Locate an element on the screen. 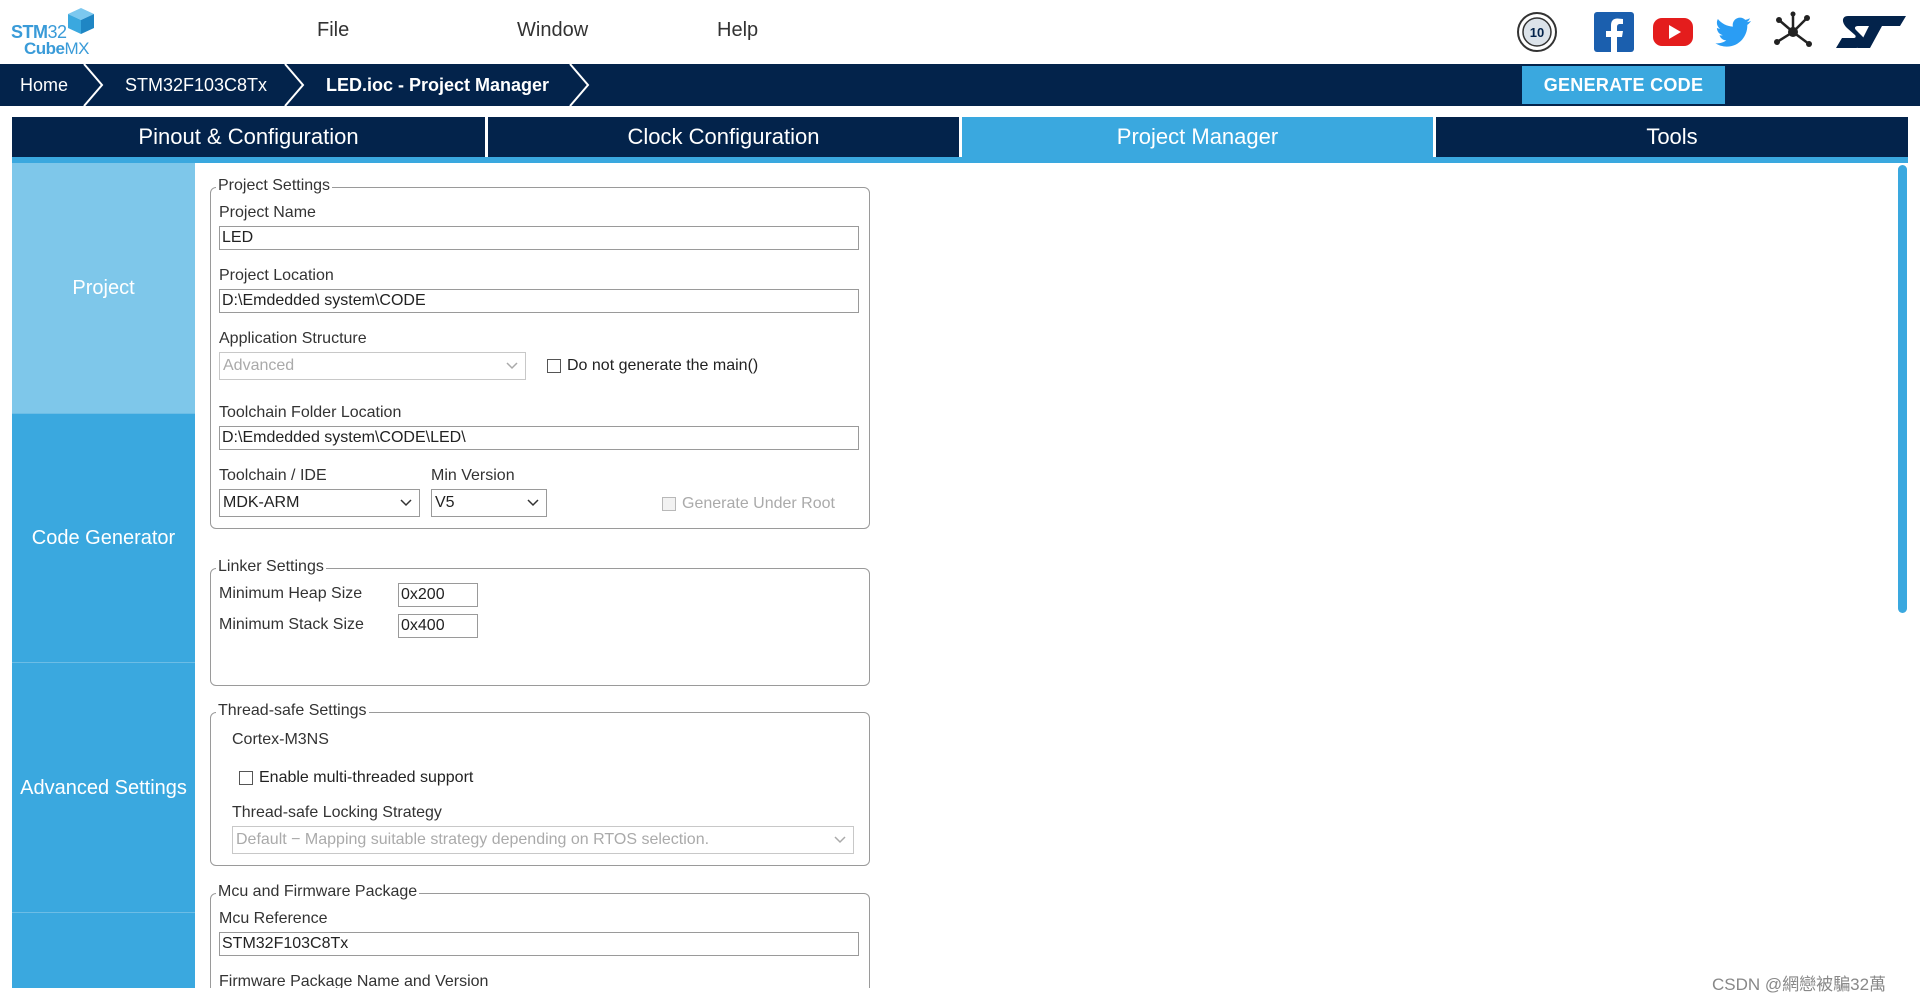 This screenshot has height=999, width=1920. svg-text: 10 is located at coordinates (1537, 32).